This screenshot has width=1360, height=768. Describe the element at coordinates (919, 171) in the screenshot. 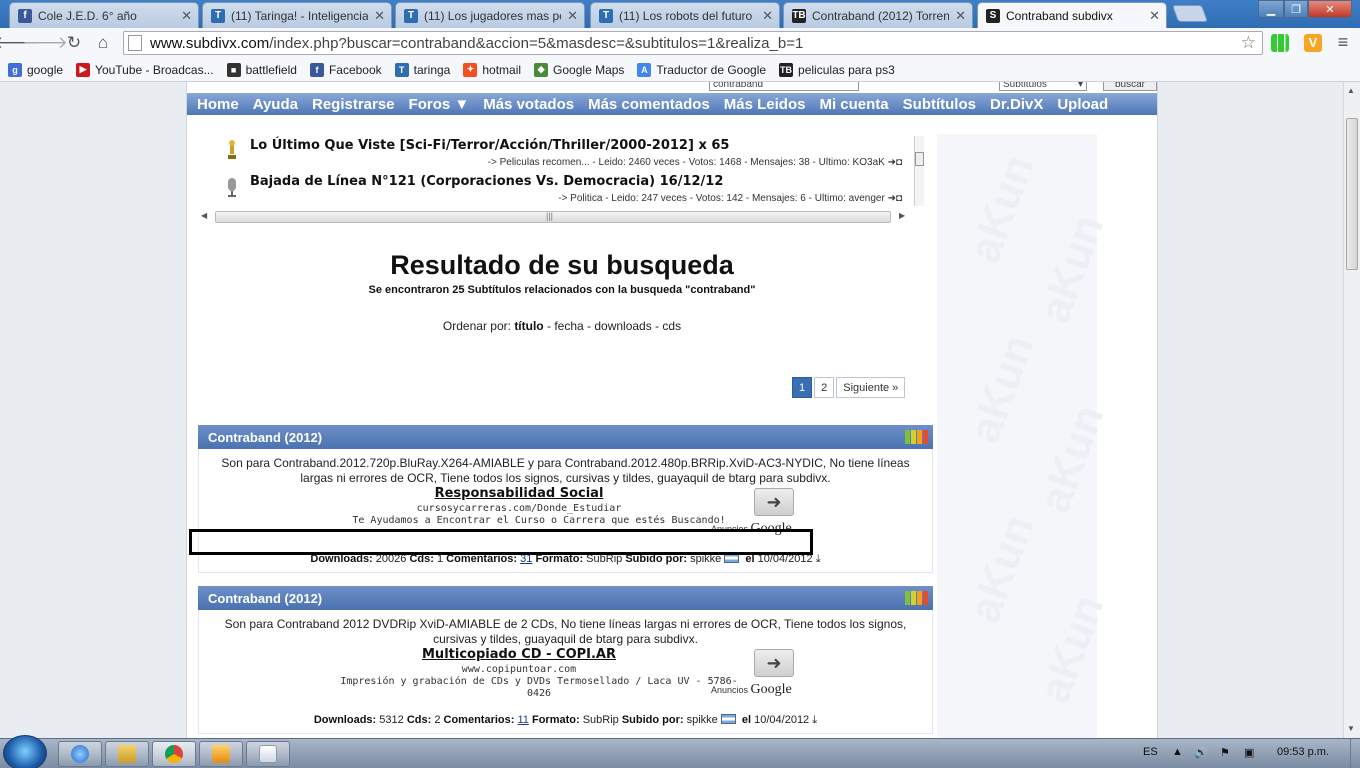

I see `news-vertical-scrollbar` at that location.